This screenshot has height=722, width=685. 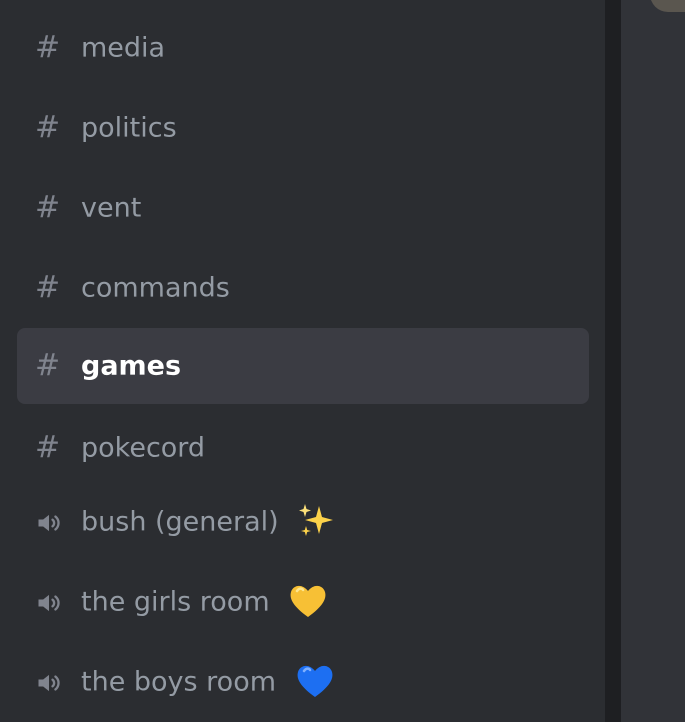 What do you see at coordinates (131, 366) in the screenshot?
I see `channel-label: games` at bounding box center [131, 366].